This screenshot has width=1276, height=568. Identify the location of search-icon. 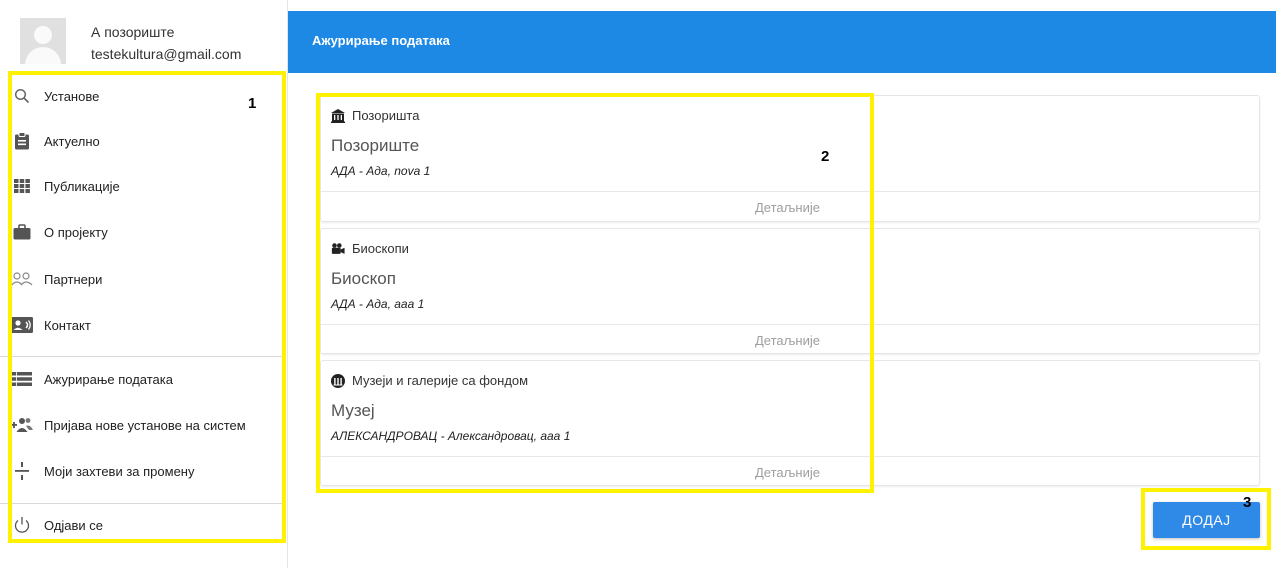
(22, 96).